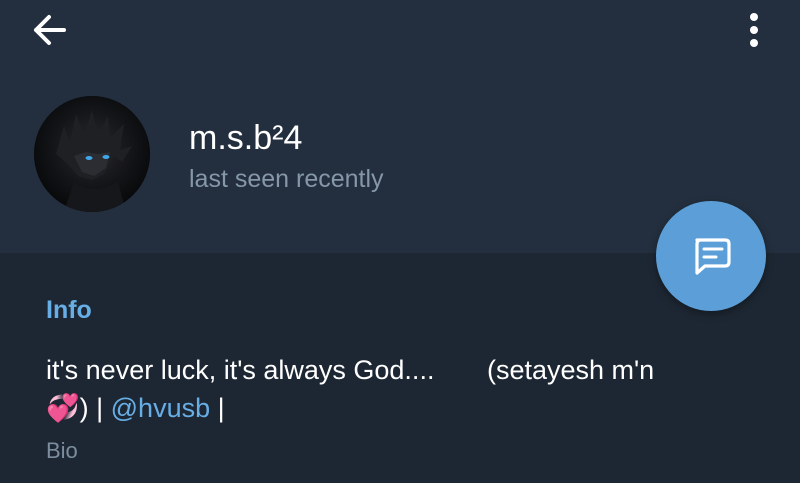 The width and height of the screenshot is (800, 483). I want to click on send-message-button, so click(711, 256).